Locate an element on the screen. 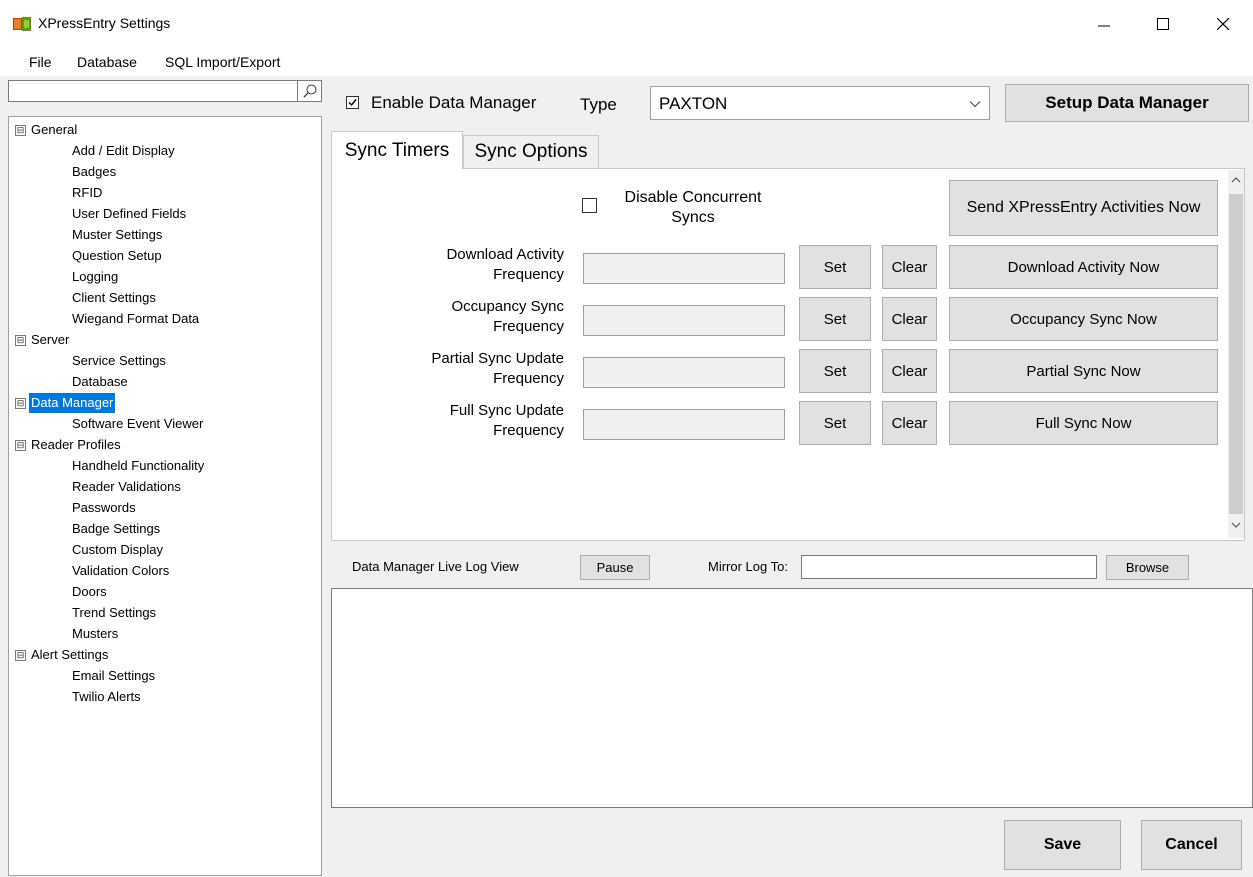  download-activity-set-button: Set is located at coordinates (835, 267).